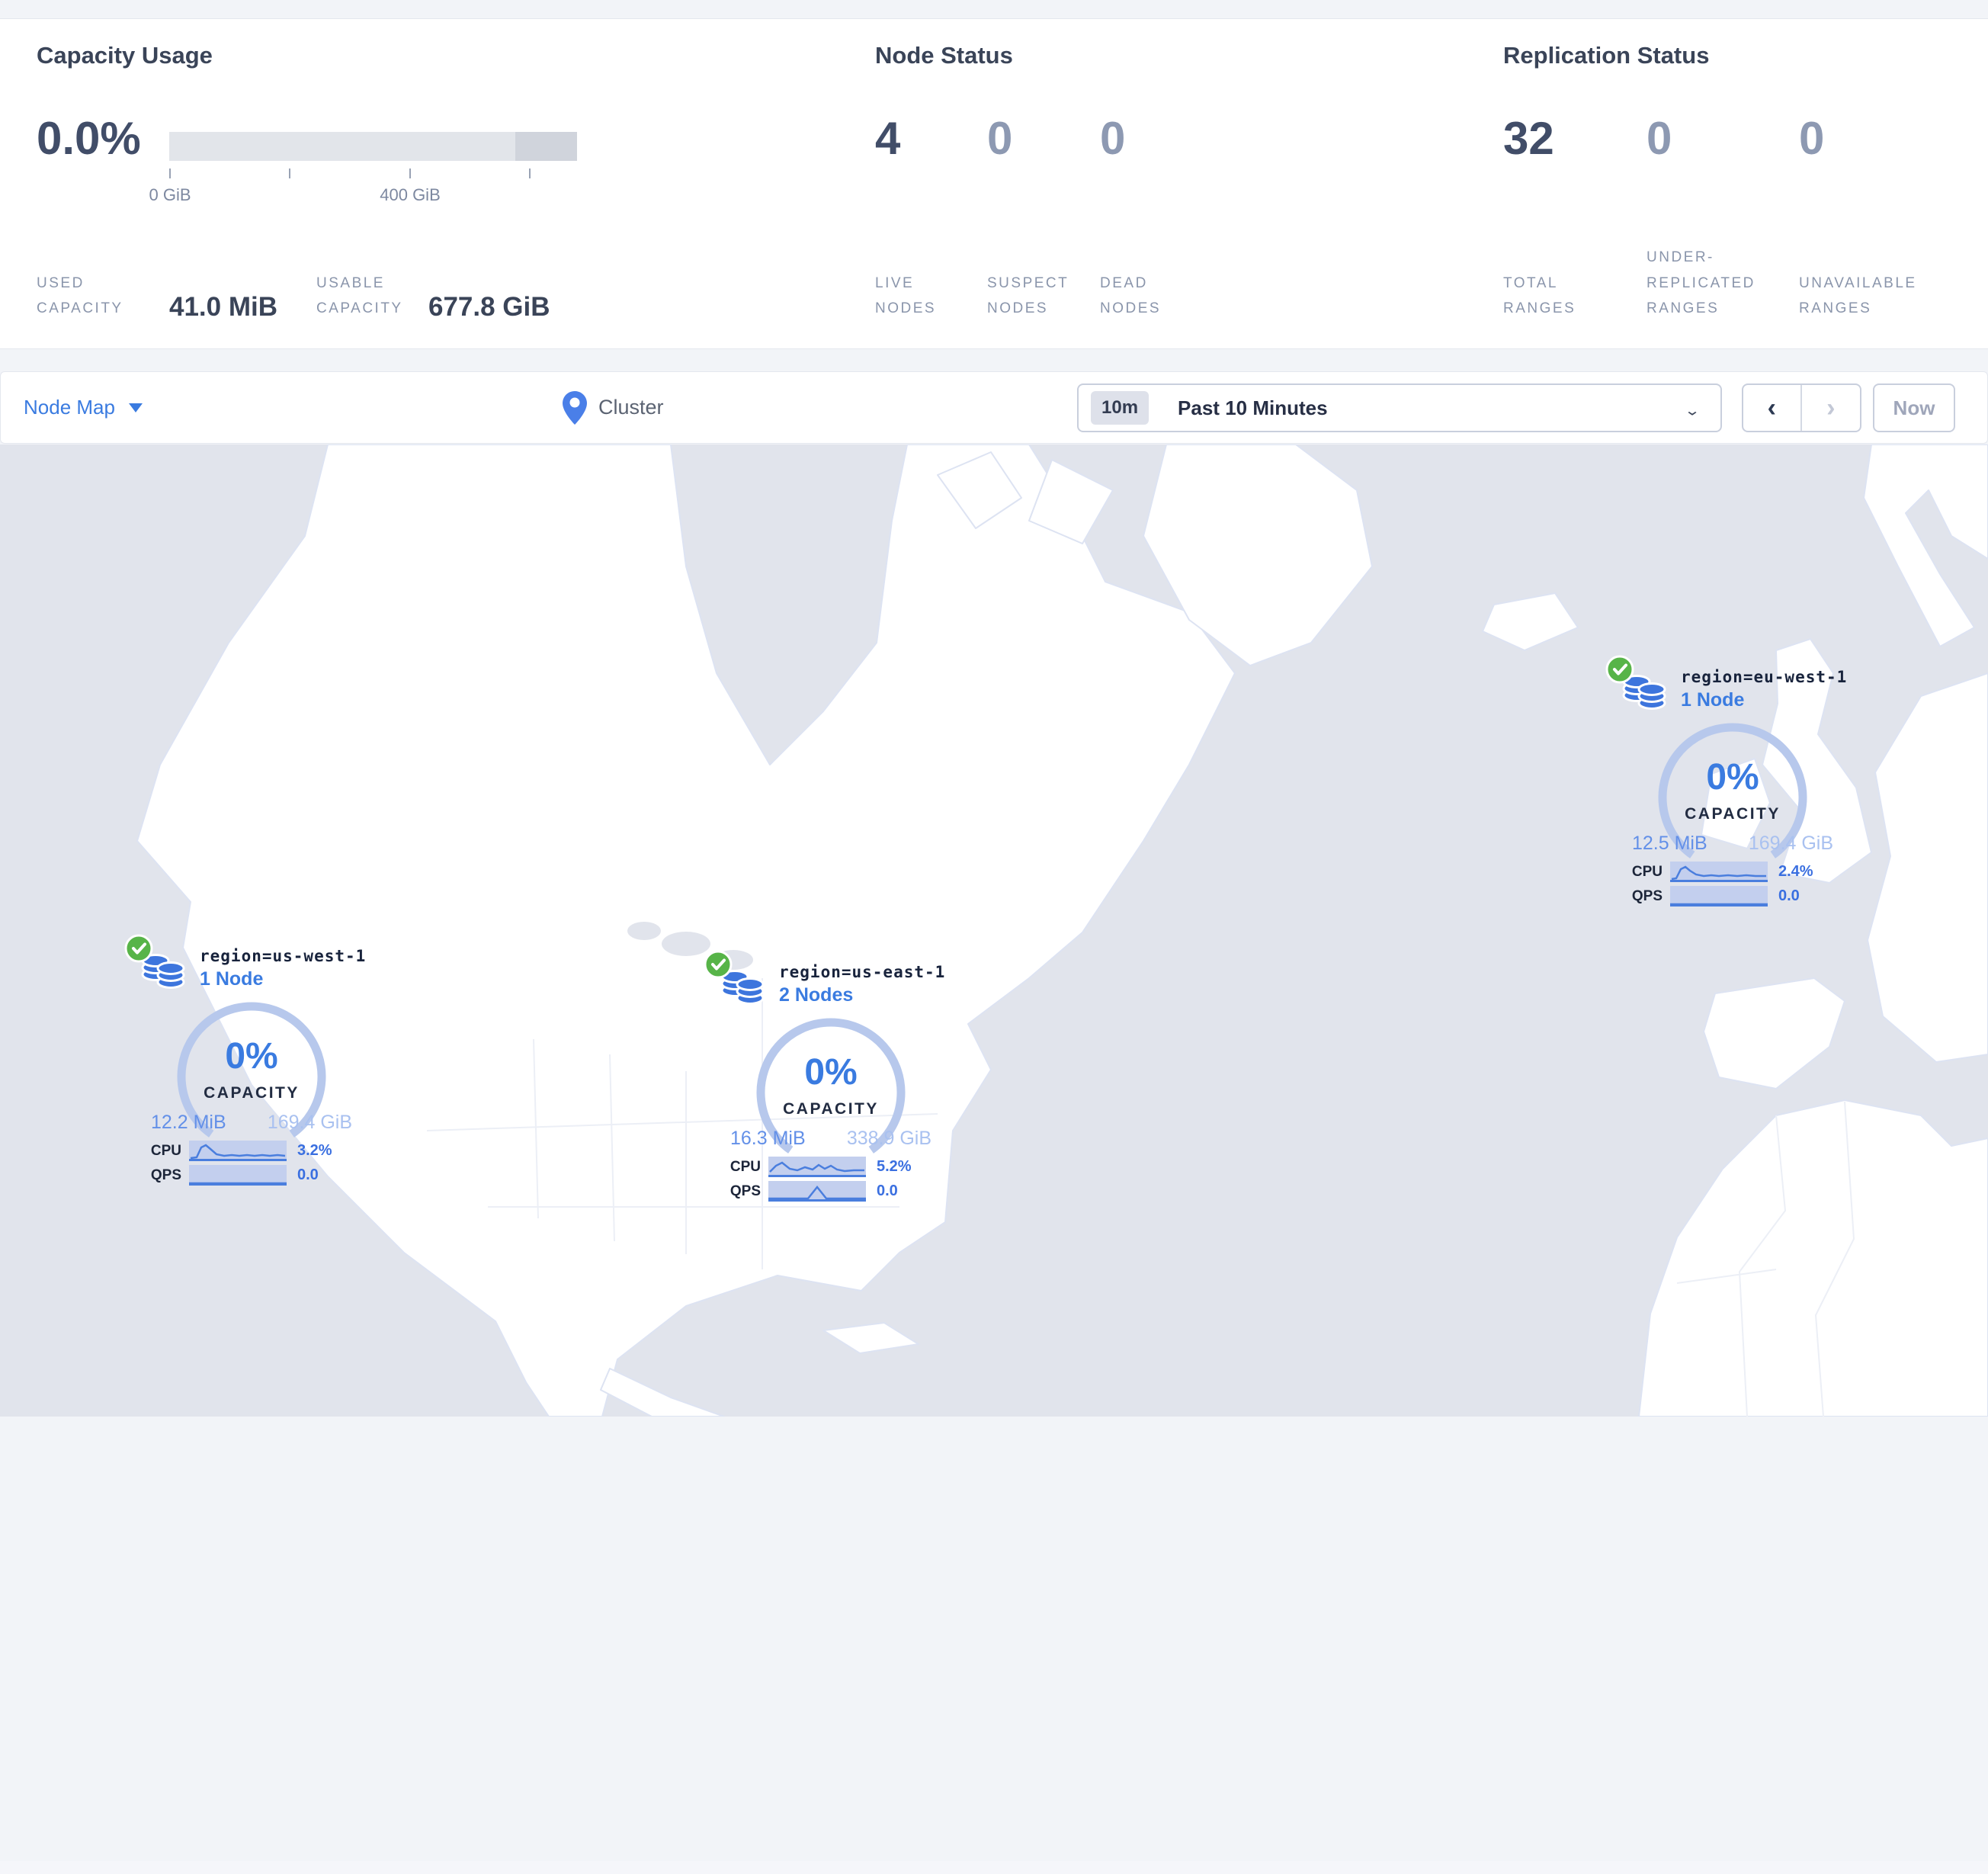 This screenshot has width=1988, height=1874. What do you see at coordinates (223, 307) in the screenshot?
I see `used-capacity-value: 41.0 MiB` at bounding box center [223, 307].